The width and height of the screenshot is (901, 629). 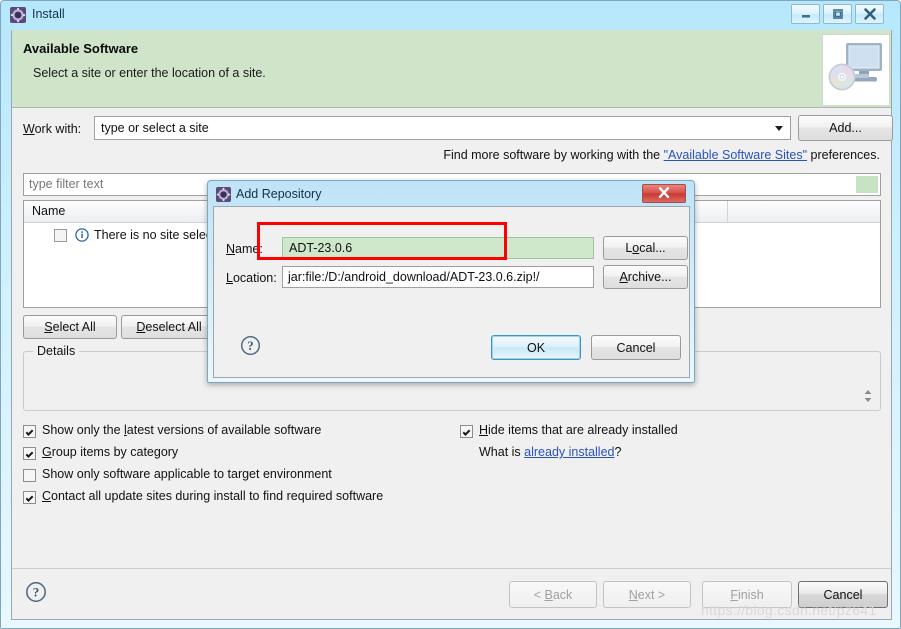 I want to click on next-button-label: Next >, so click(x=647, y=594).